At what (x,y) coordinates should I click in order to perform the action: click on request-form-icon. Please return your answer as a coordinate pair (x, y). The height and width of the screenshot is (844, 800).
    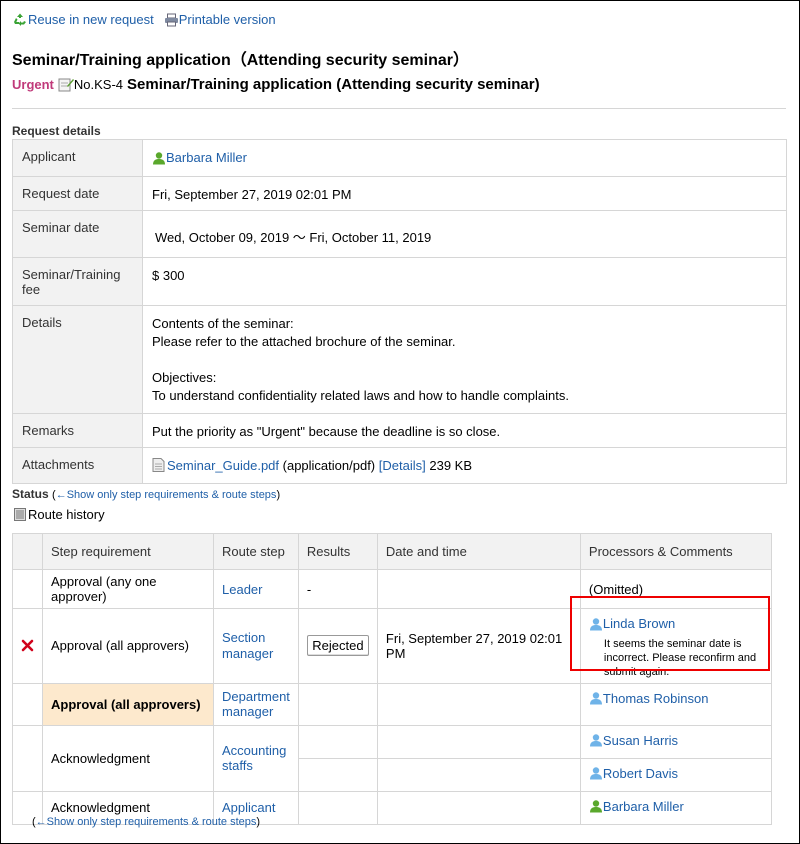
    Looking at the image, I should click on (66, 84).